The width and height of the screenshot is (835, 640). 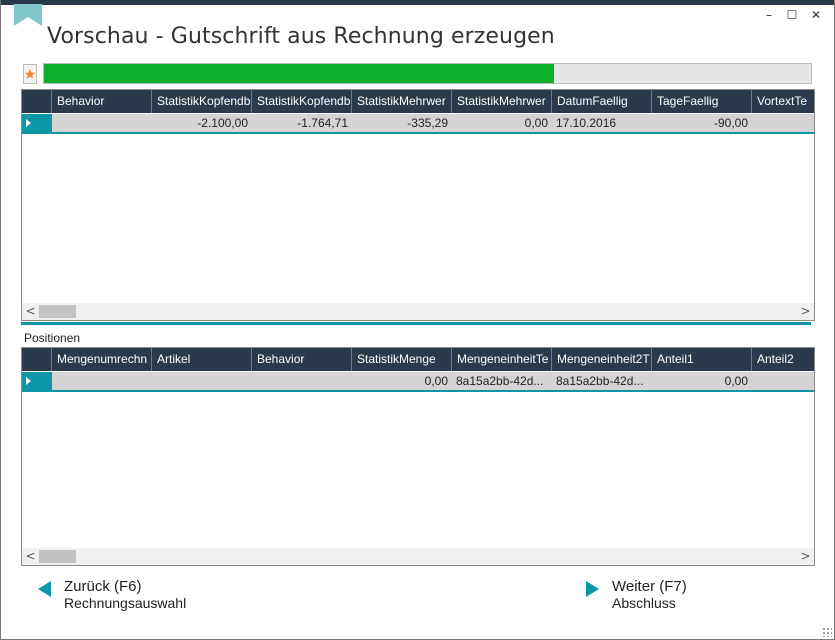 What do you see at coordinates (783, 359) in the screenshot?
I see `column-header: Anteil2` at bounding box center [783, 359].